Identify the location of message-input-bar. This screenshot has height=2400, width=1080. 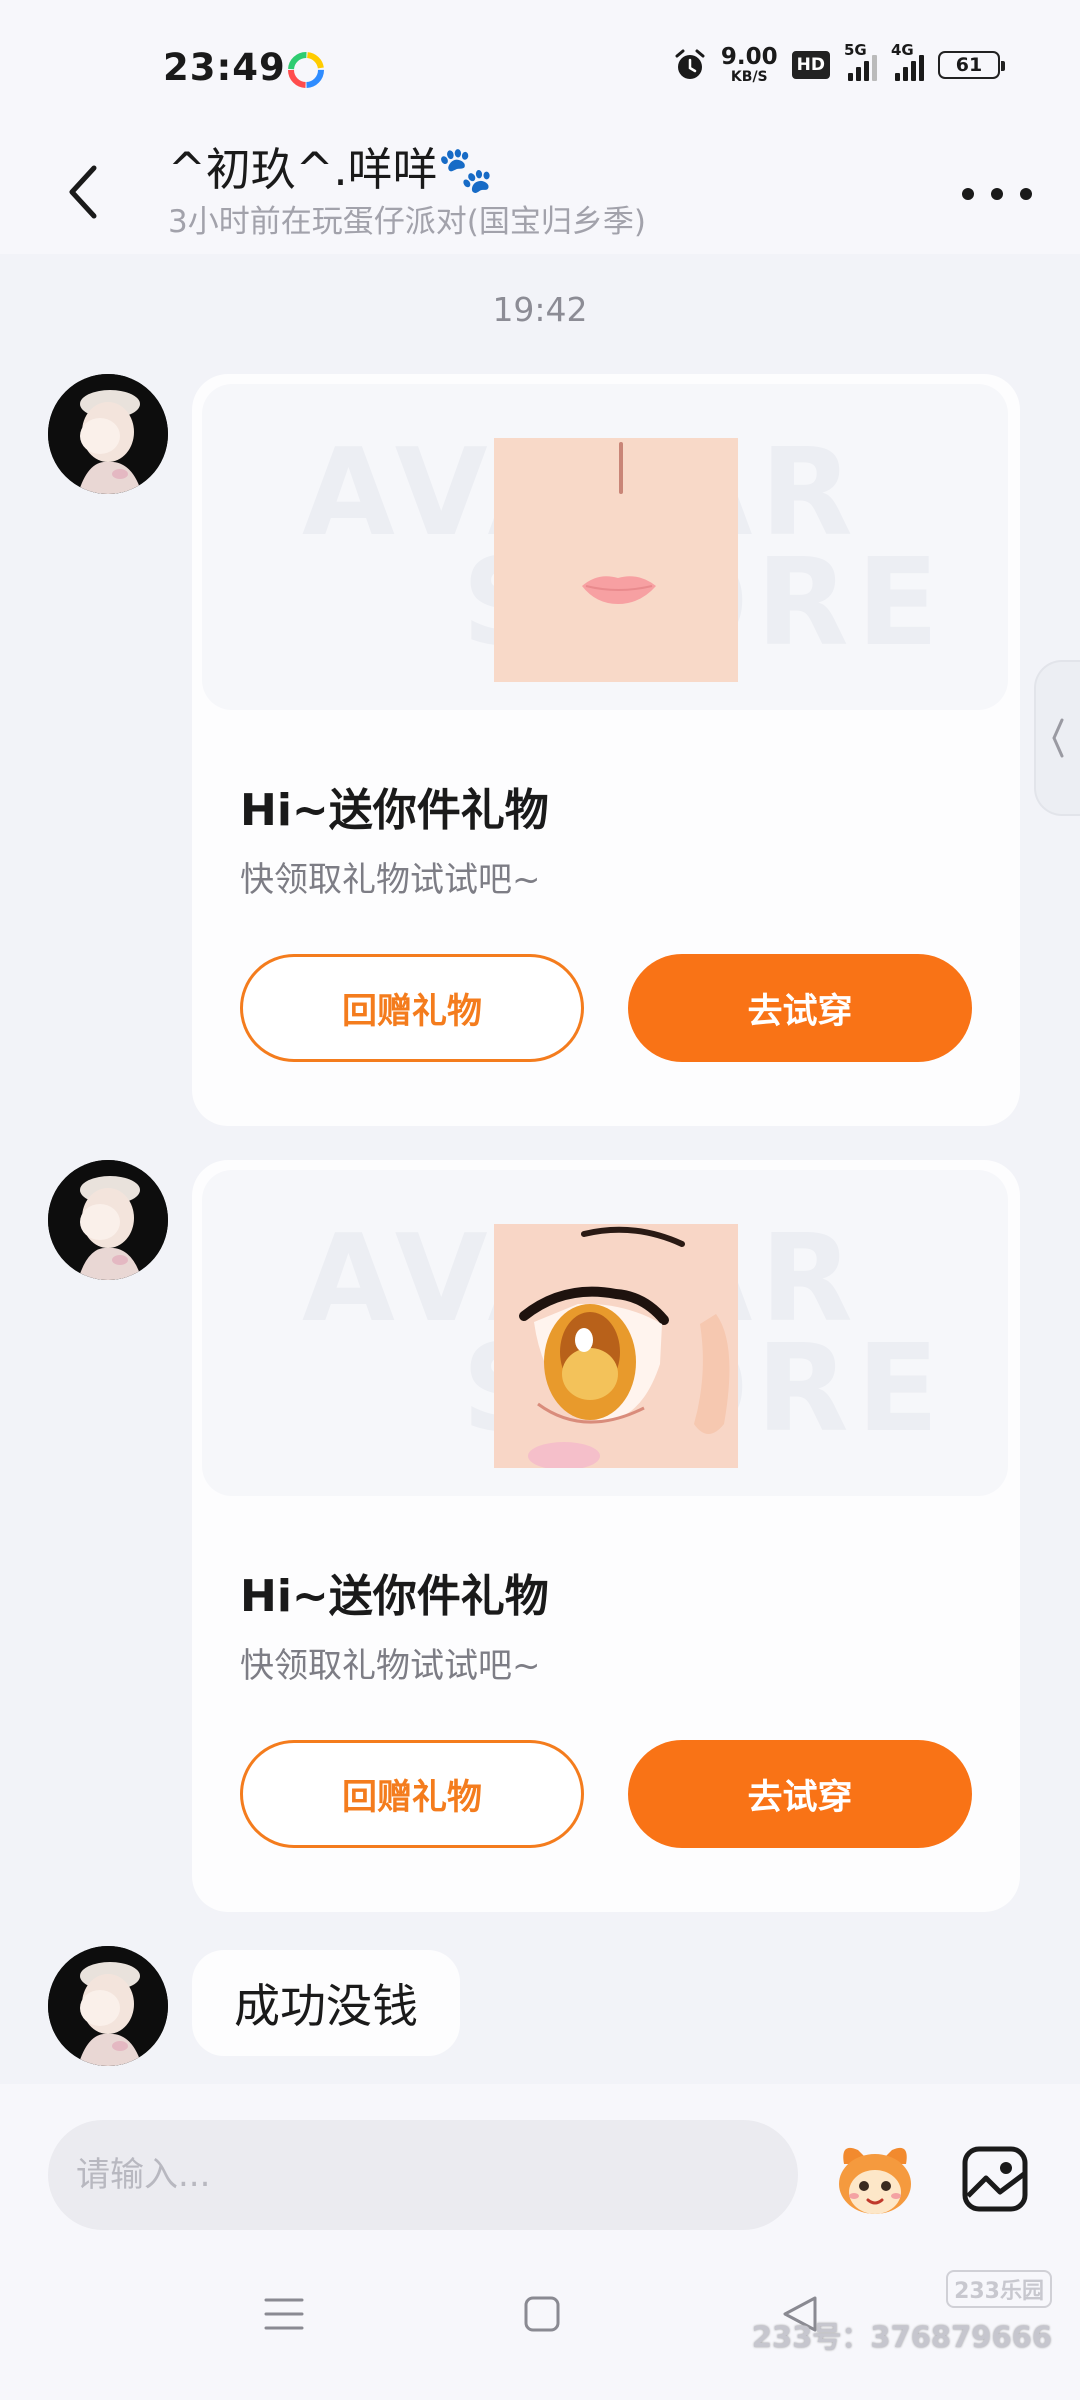
(540, 2159).